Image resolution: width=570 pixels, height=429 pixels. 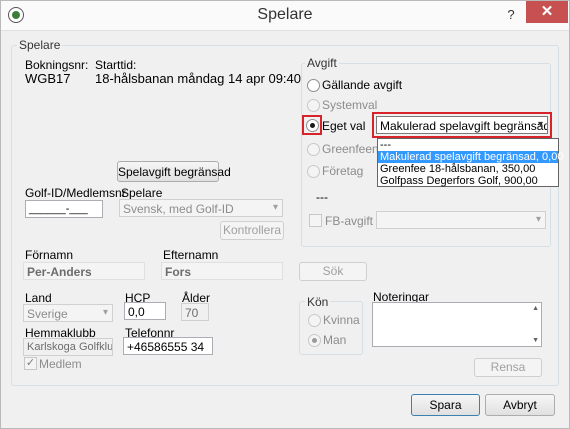 What do you see at coordinates (178, 209) in the screenshot?
I see `spelare-type-value: Svensk, med Golf-ID` at bounding box center [178, 209].